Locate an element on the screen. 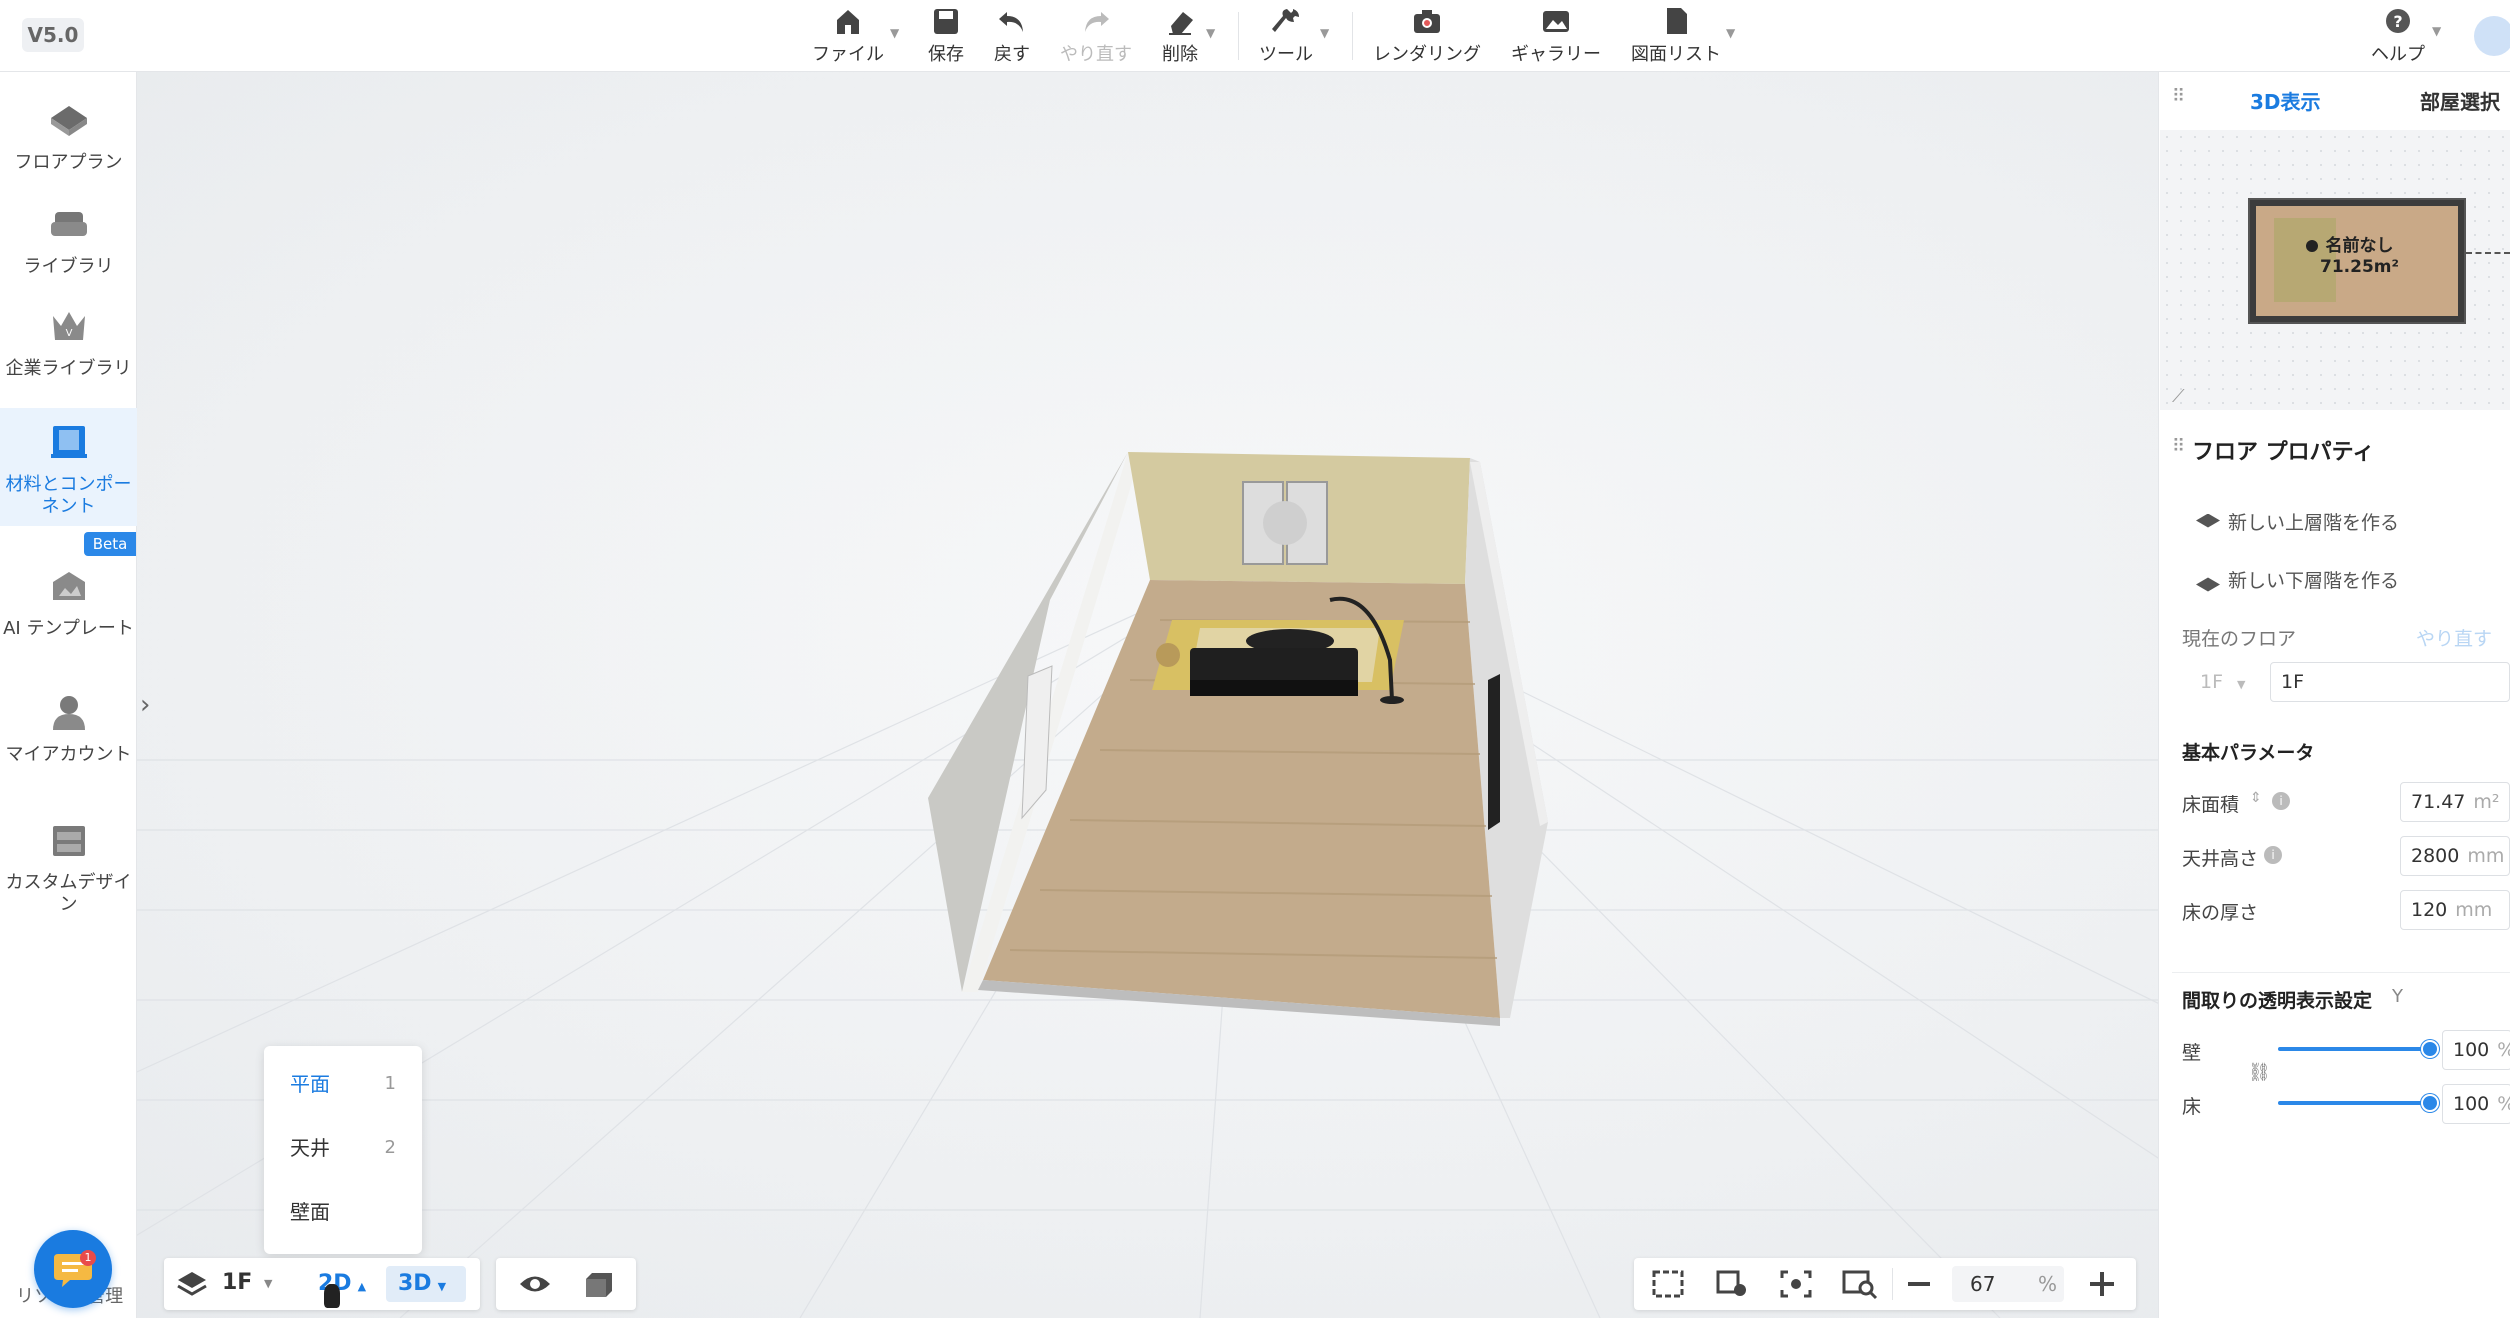 The image size is (2510, 1318). new-upper-floor-button: 新しい上層階を作る is located at coordinates (2297, 521).